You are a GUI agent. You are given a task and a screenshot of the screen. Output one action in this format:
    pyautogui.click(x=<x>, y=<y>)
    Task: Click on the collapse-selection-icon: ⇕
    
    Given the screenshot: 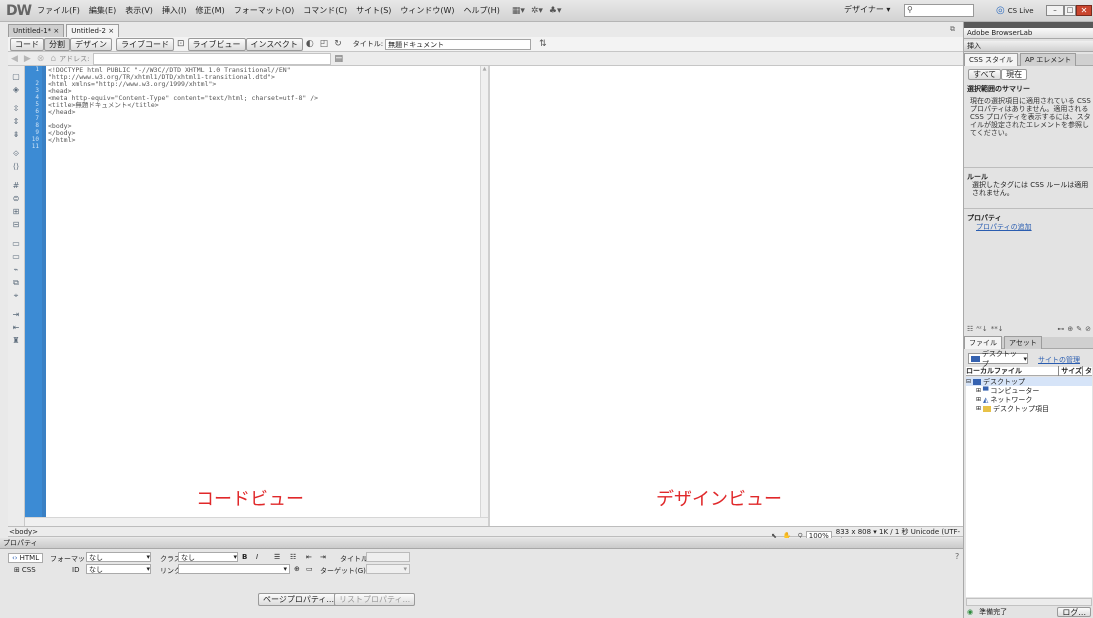 What is the action you would take?
    pyautogui.click(x=16, y=121)
    